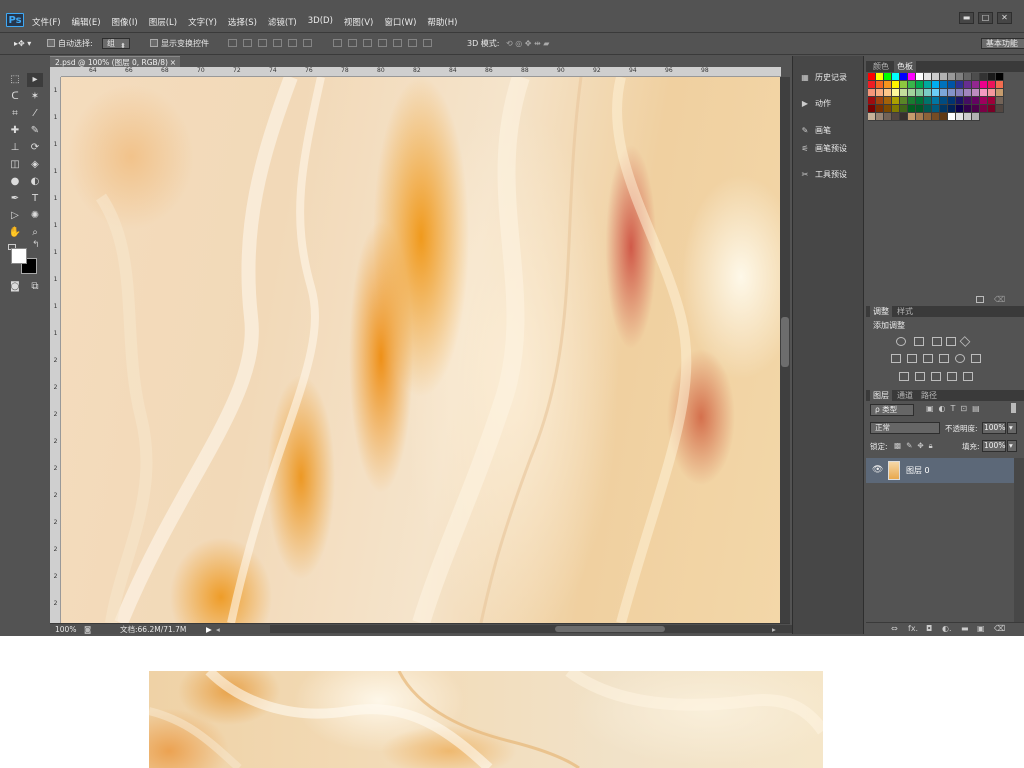 The width and height of the screenshot is (1024, 768). I want to click on menu-window: 窗口(W), so click(400, 22).